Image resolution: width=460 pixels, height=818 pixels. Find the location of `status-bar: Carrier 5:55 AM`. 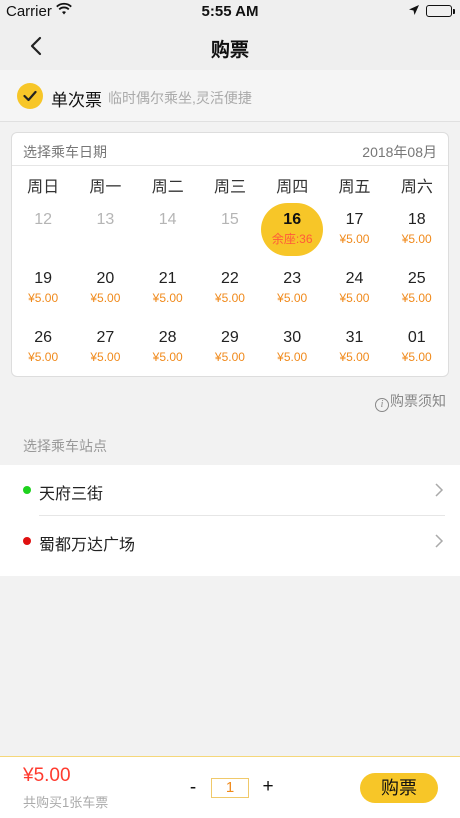

status-bar: Carrier 5:55 AM is located at coordinates (230, 11).